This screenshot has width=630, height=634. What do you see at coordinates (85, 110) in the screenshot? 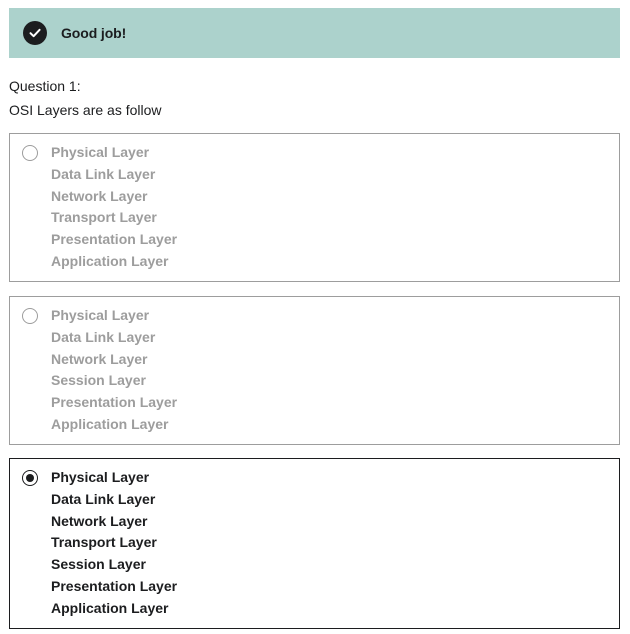
I see `question-text: OSI Layers are as follow` at bounding box center [85, 110].